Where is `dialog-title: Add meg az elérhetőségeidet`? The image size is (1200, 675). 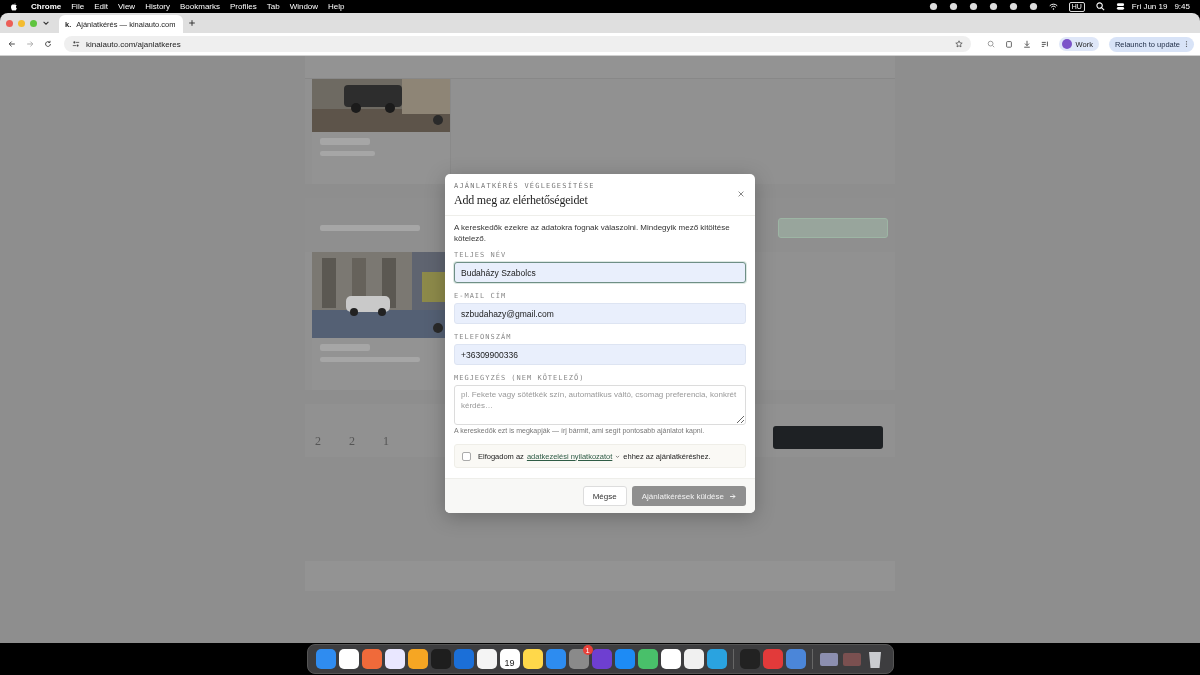 dialog-title: Add meg az elérhetőségeidet is located at coordinates (521, 200).